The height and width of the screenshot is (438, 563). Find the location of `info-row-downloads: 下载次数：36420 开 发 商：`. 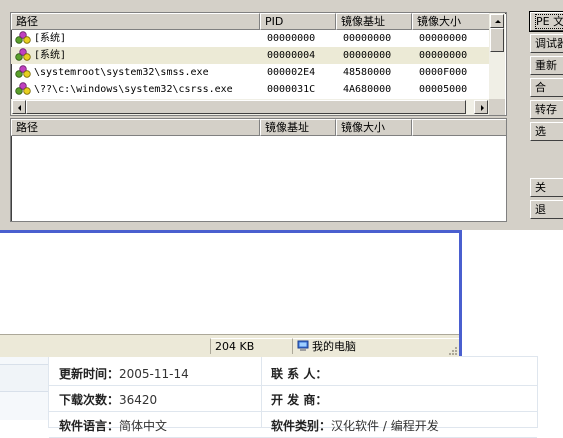

info-row-downloads: 下载次数：36420 开 发 商： is located at coordinates (293, 398).